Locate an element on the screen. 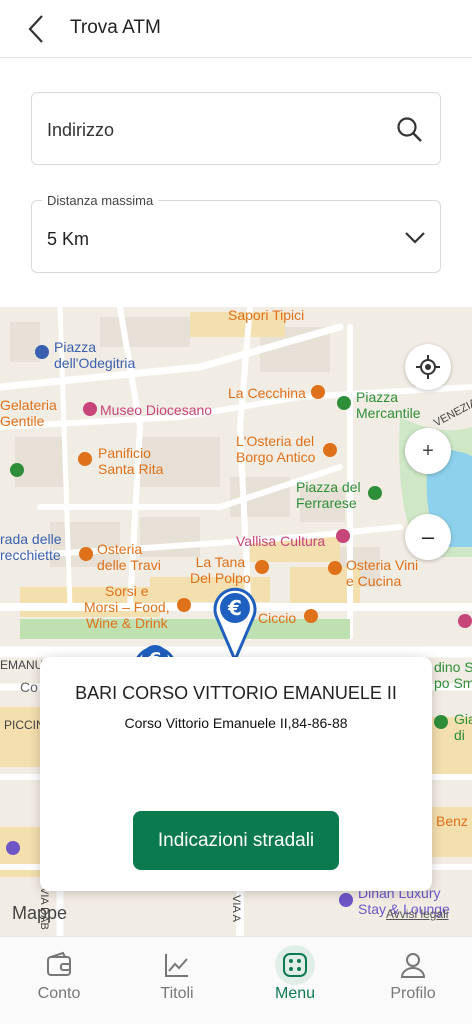 The height and width of the screenshot is (1025, 472). bottom-tab-bar: Conto Titoli Menu Profilo is located at coordinates (236, 980).